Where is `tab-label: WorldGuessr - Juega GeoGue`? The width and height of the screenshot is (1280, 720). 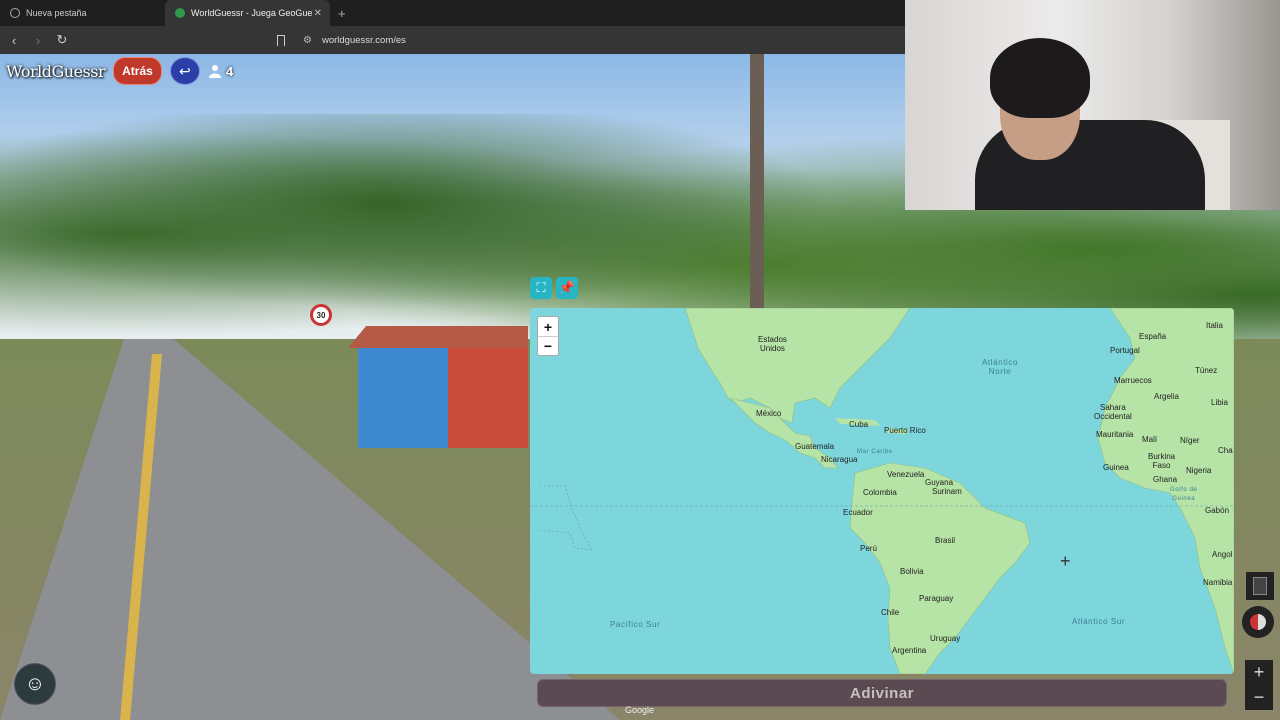 tab-label: WorldGuessr - Juega GeoGue is located at coordinates (252, 13).